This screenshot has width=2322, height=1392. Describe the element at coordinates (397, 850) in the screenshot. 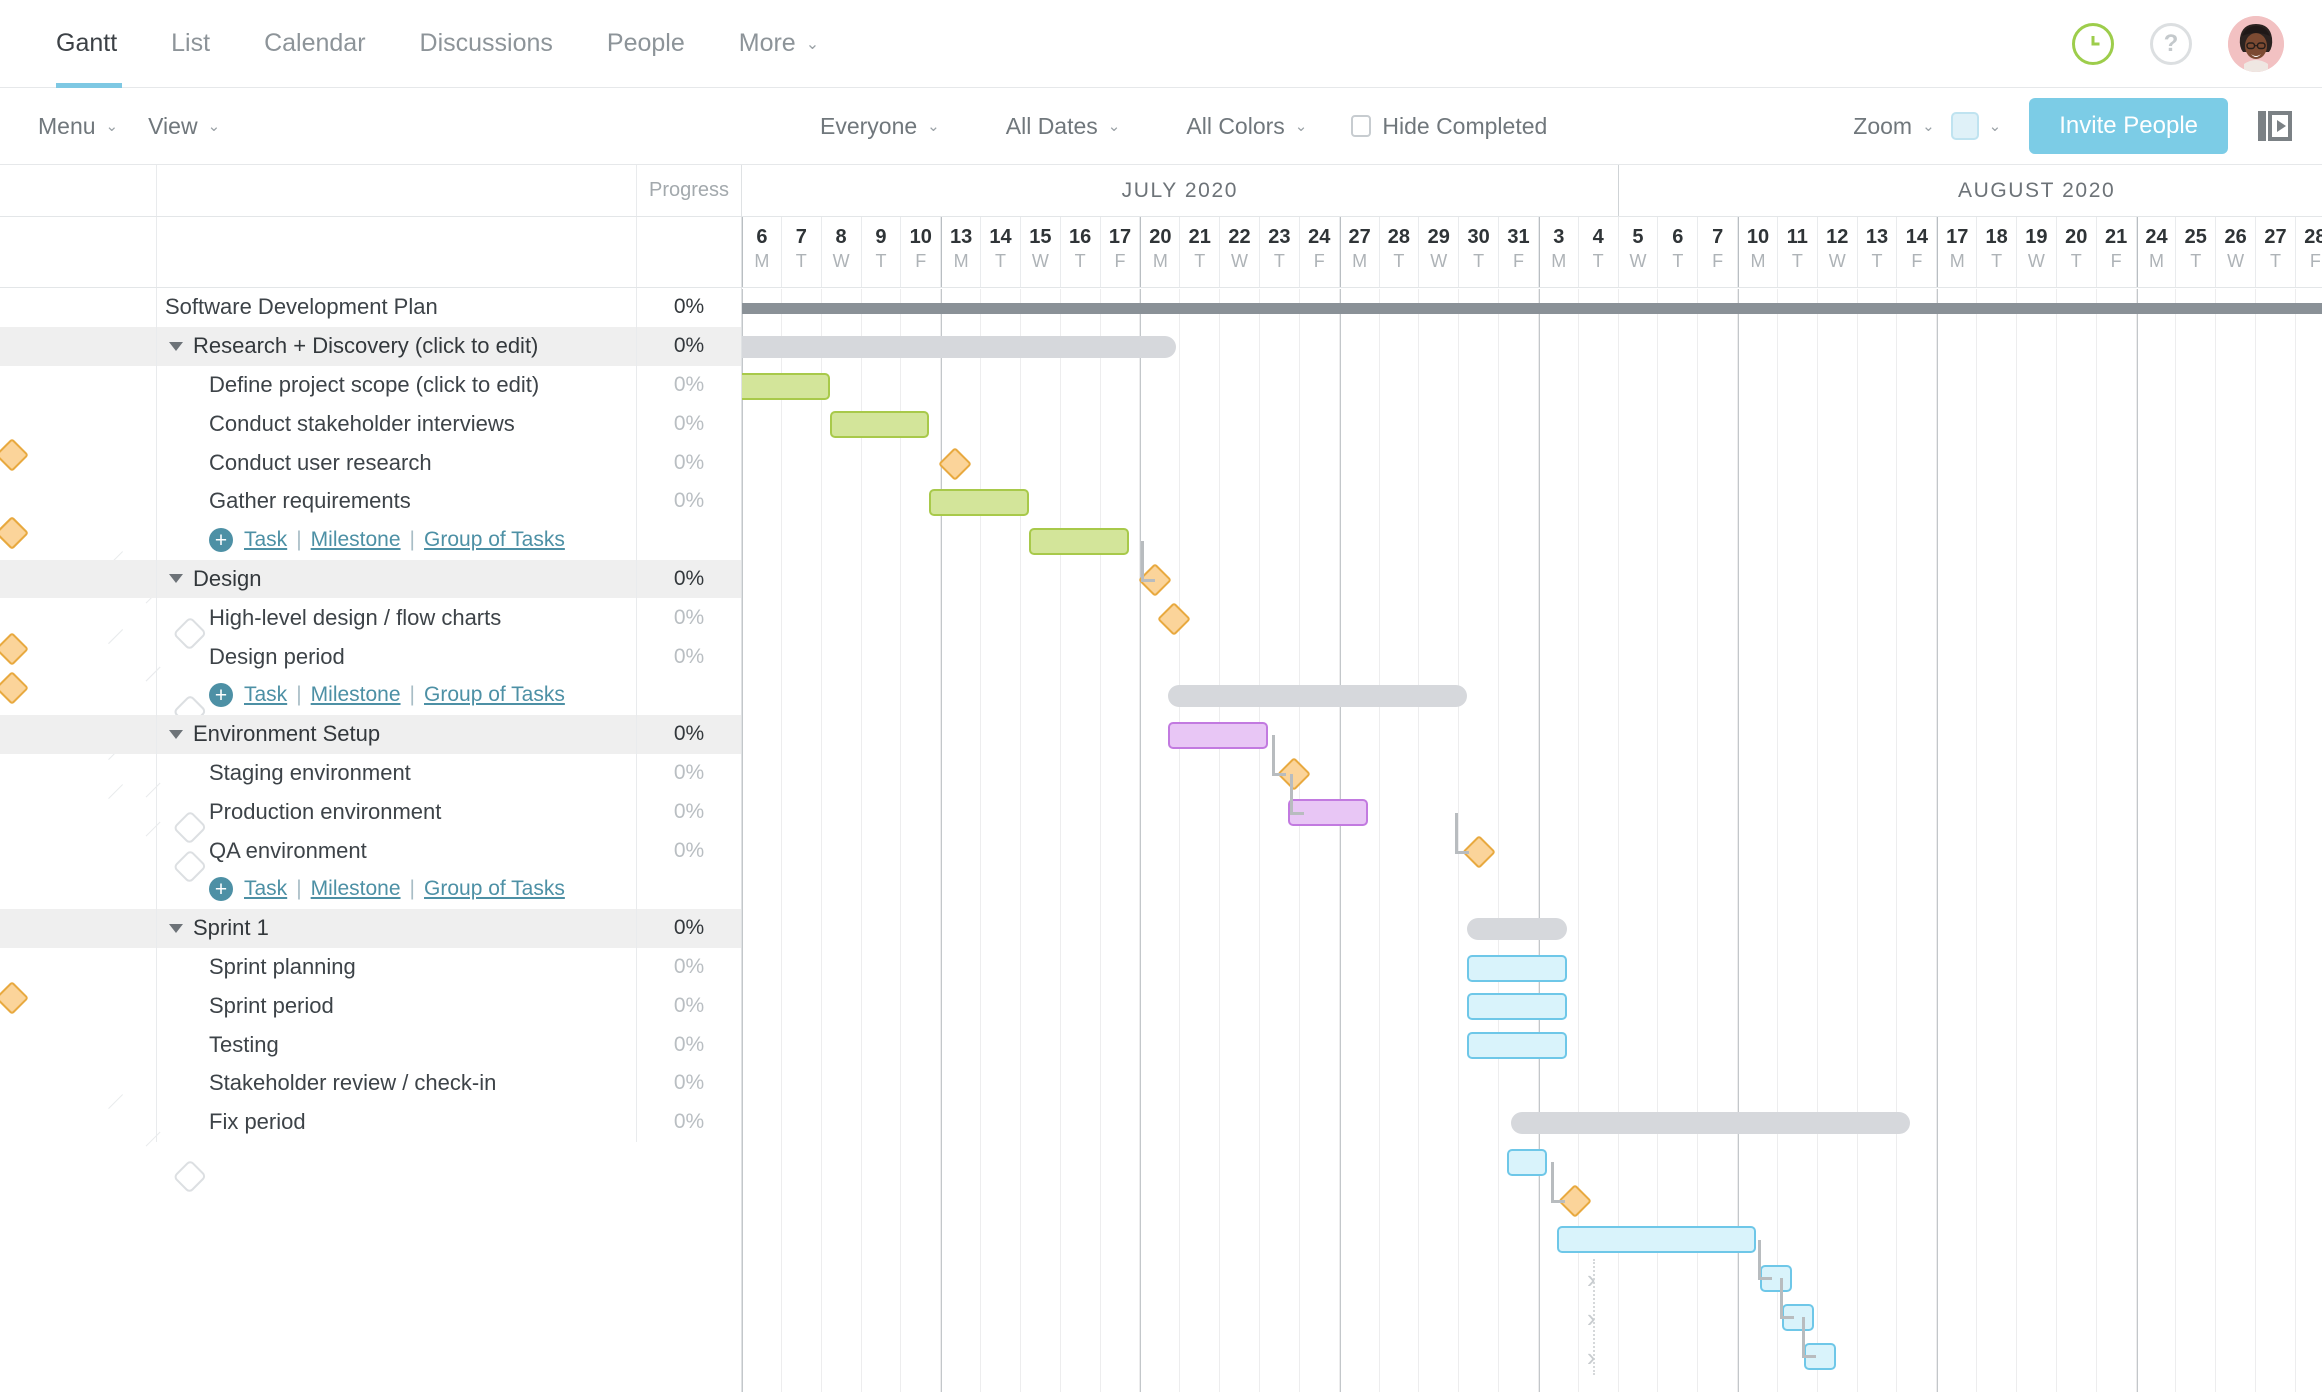

I see `task-name-cell: QA environment` at that location.